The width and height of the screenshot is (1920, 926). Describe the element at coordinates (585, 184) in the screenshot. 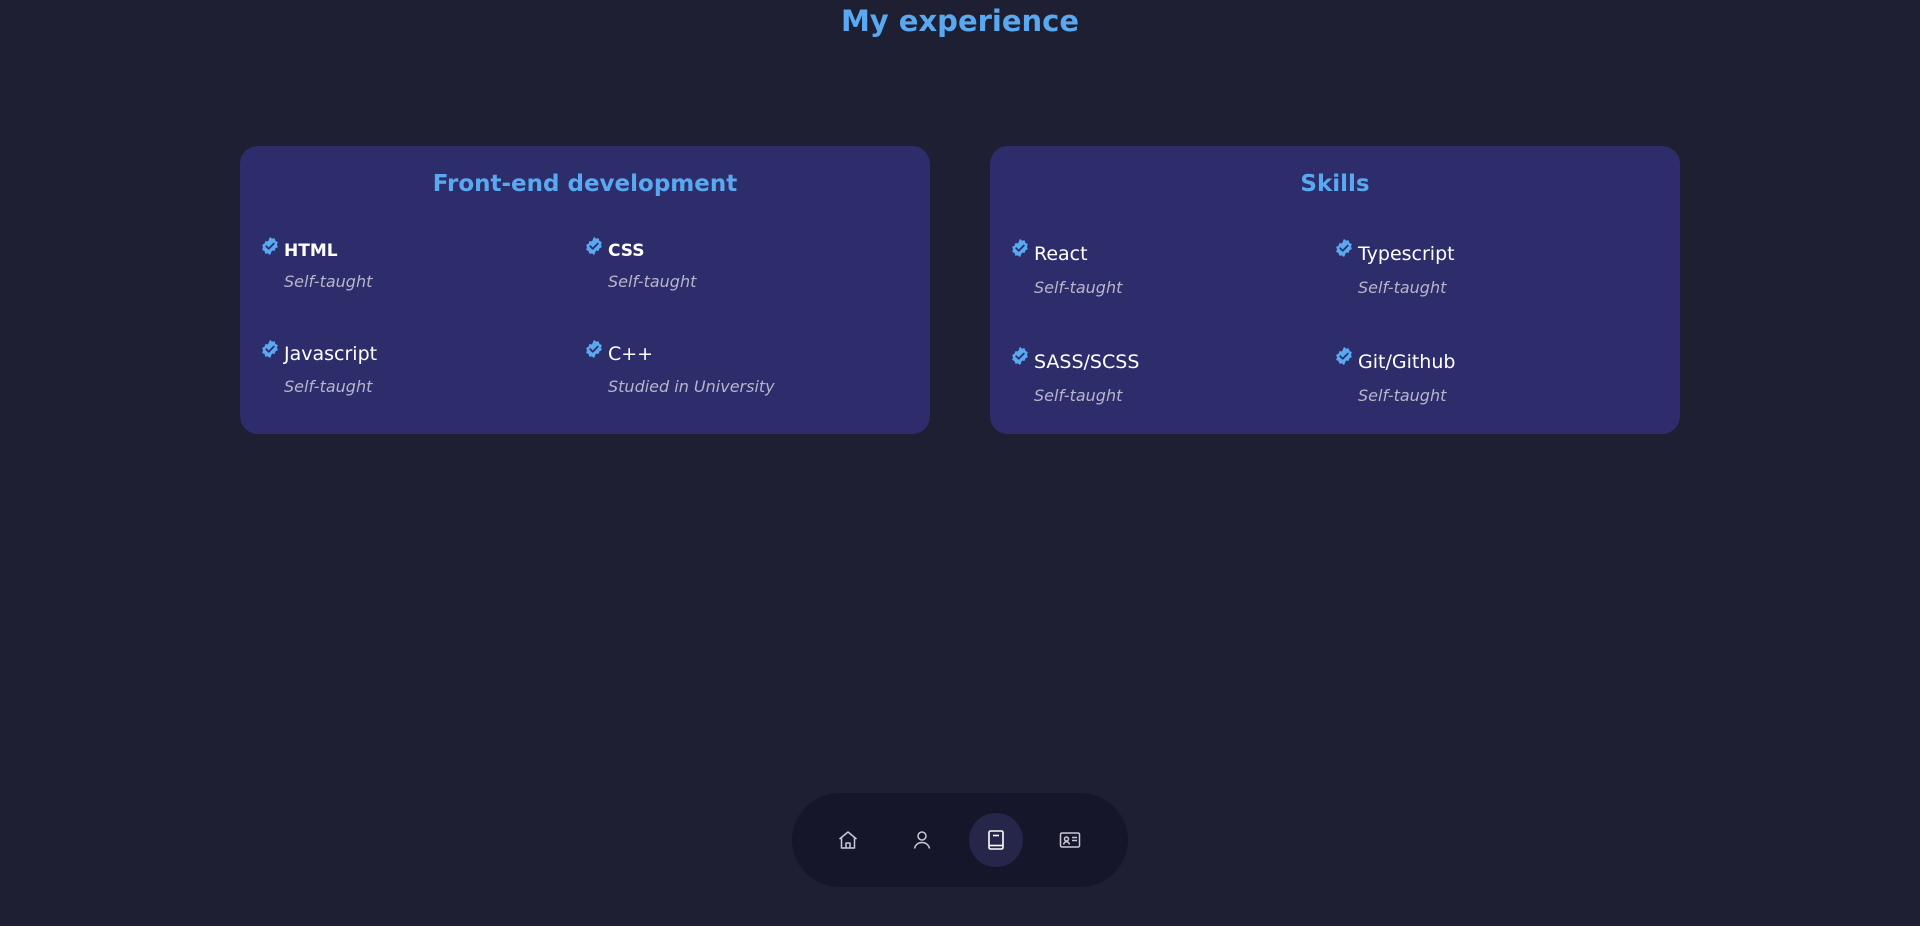

I see `frontend-card-title: Front-end development` at that location.